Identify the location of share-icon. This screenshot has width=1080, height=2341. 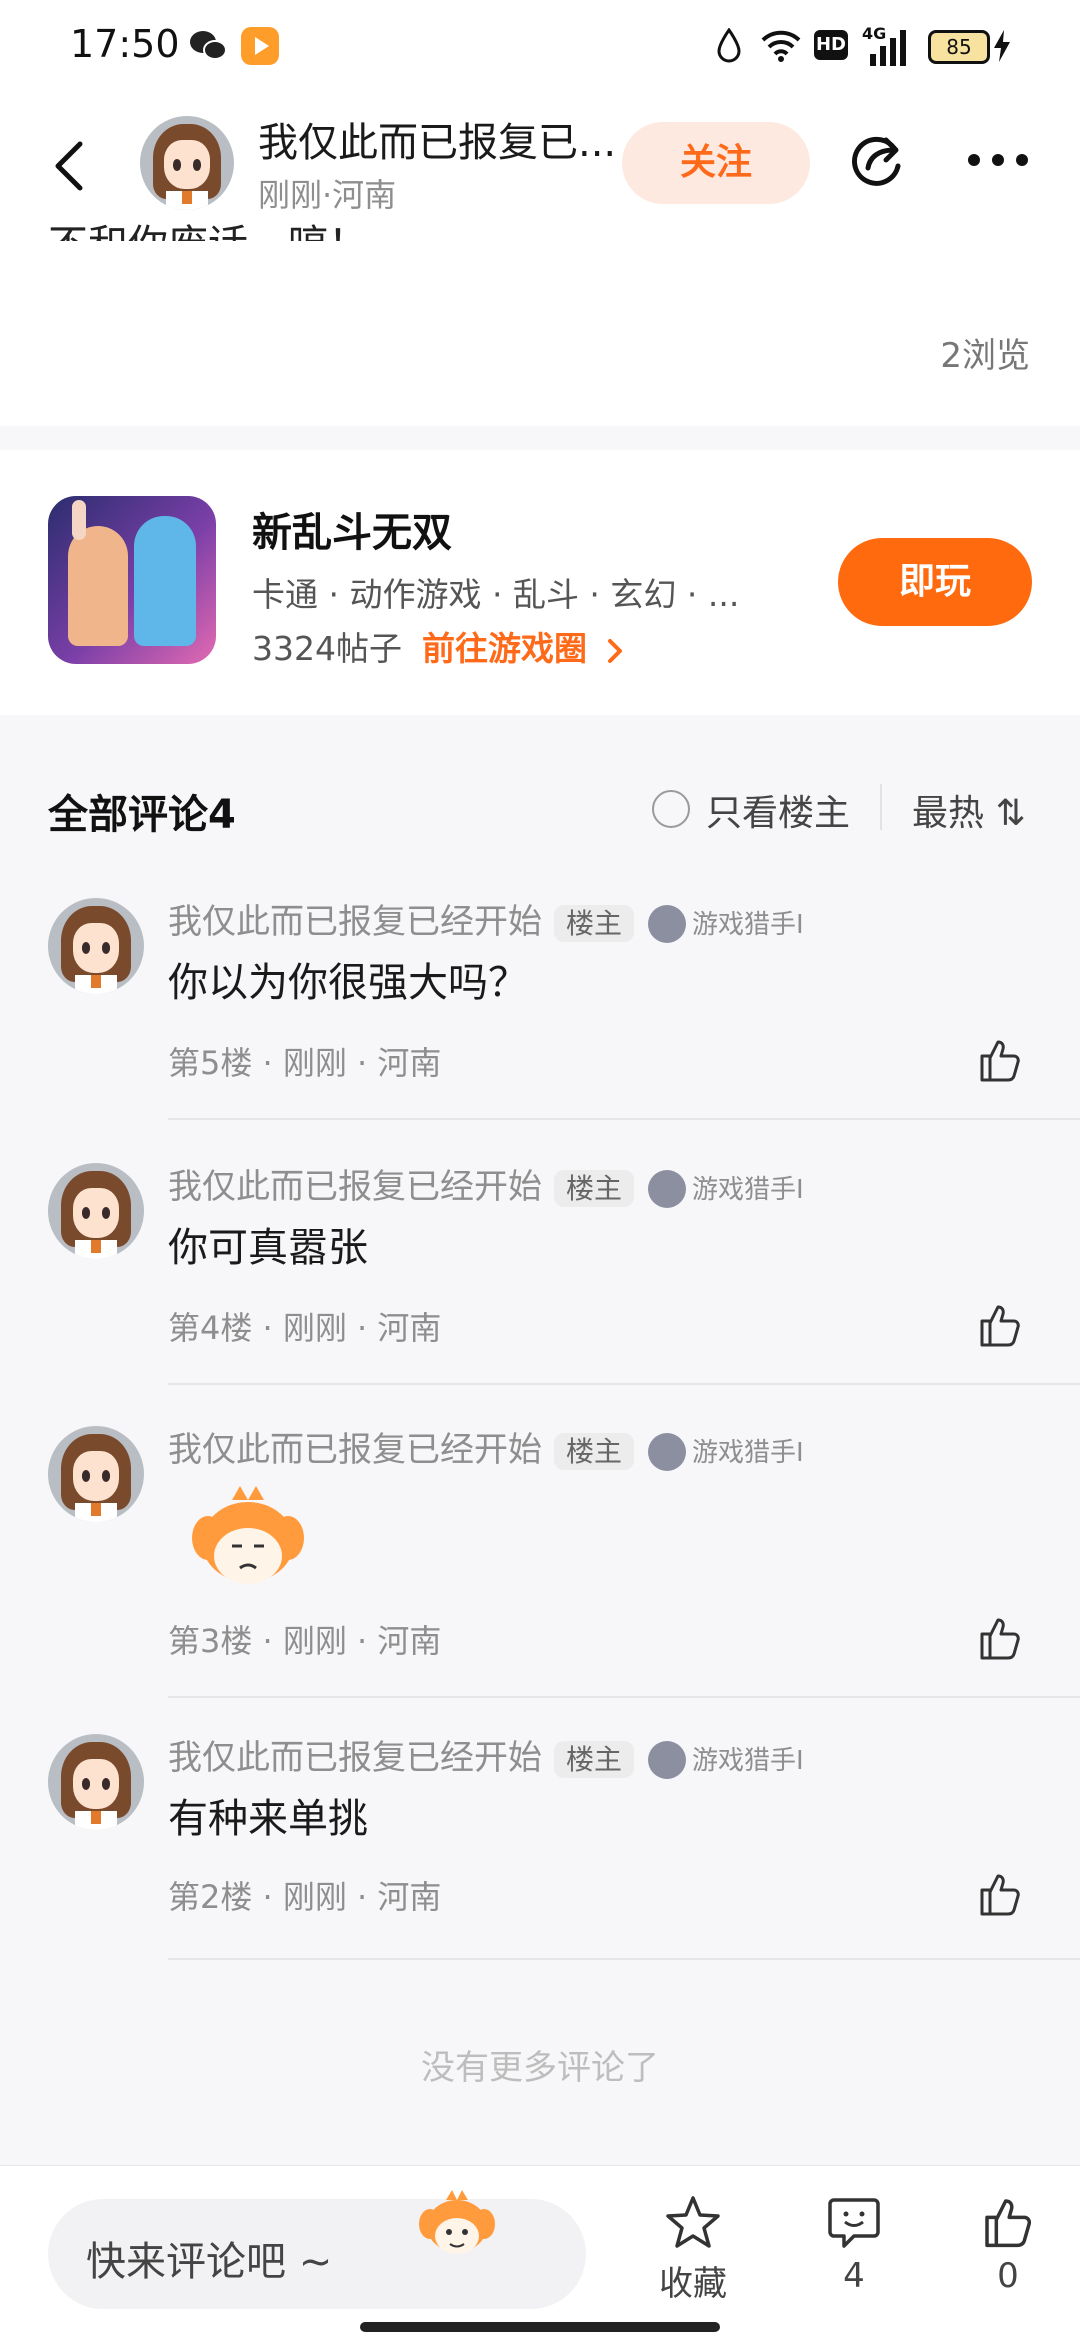
(877, 159).